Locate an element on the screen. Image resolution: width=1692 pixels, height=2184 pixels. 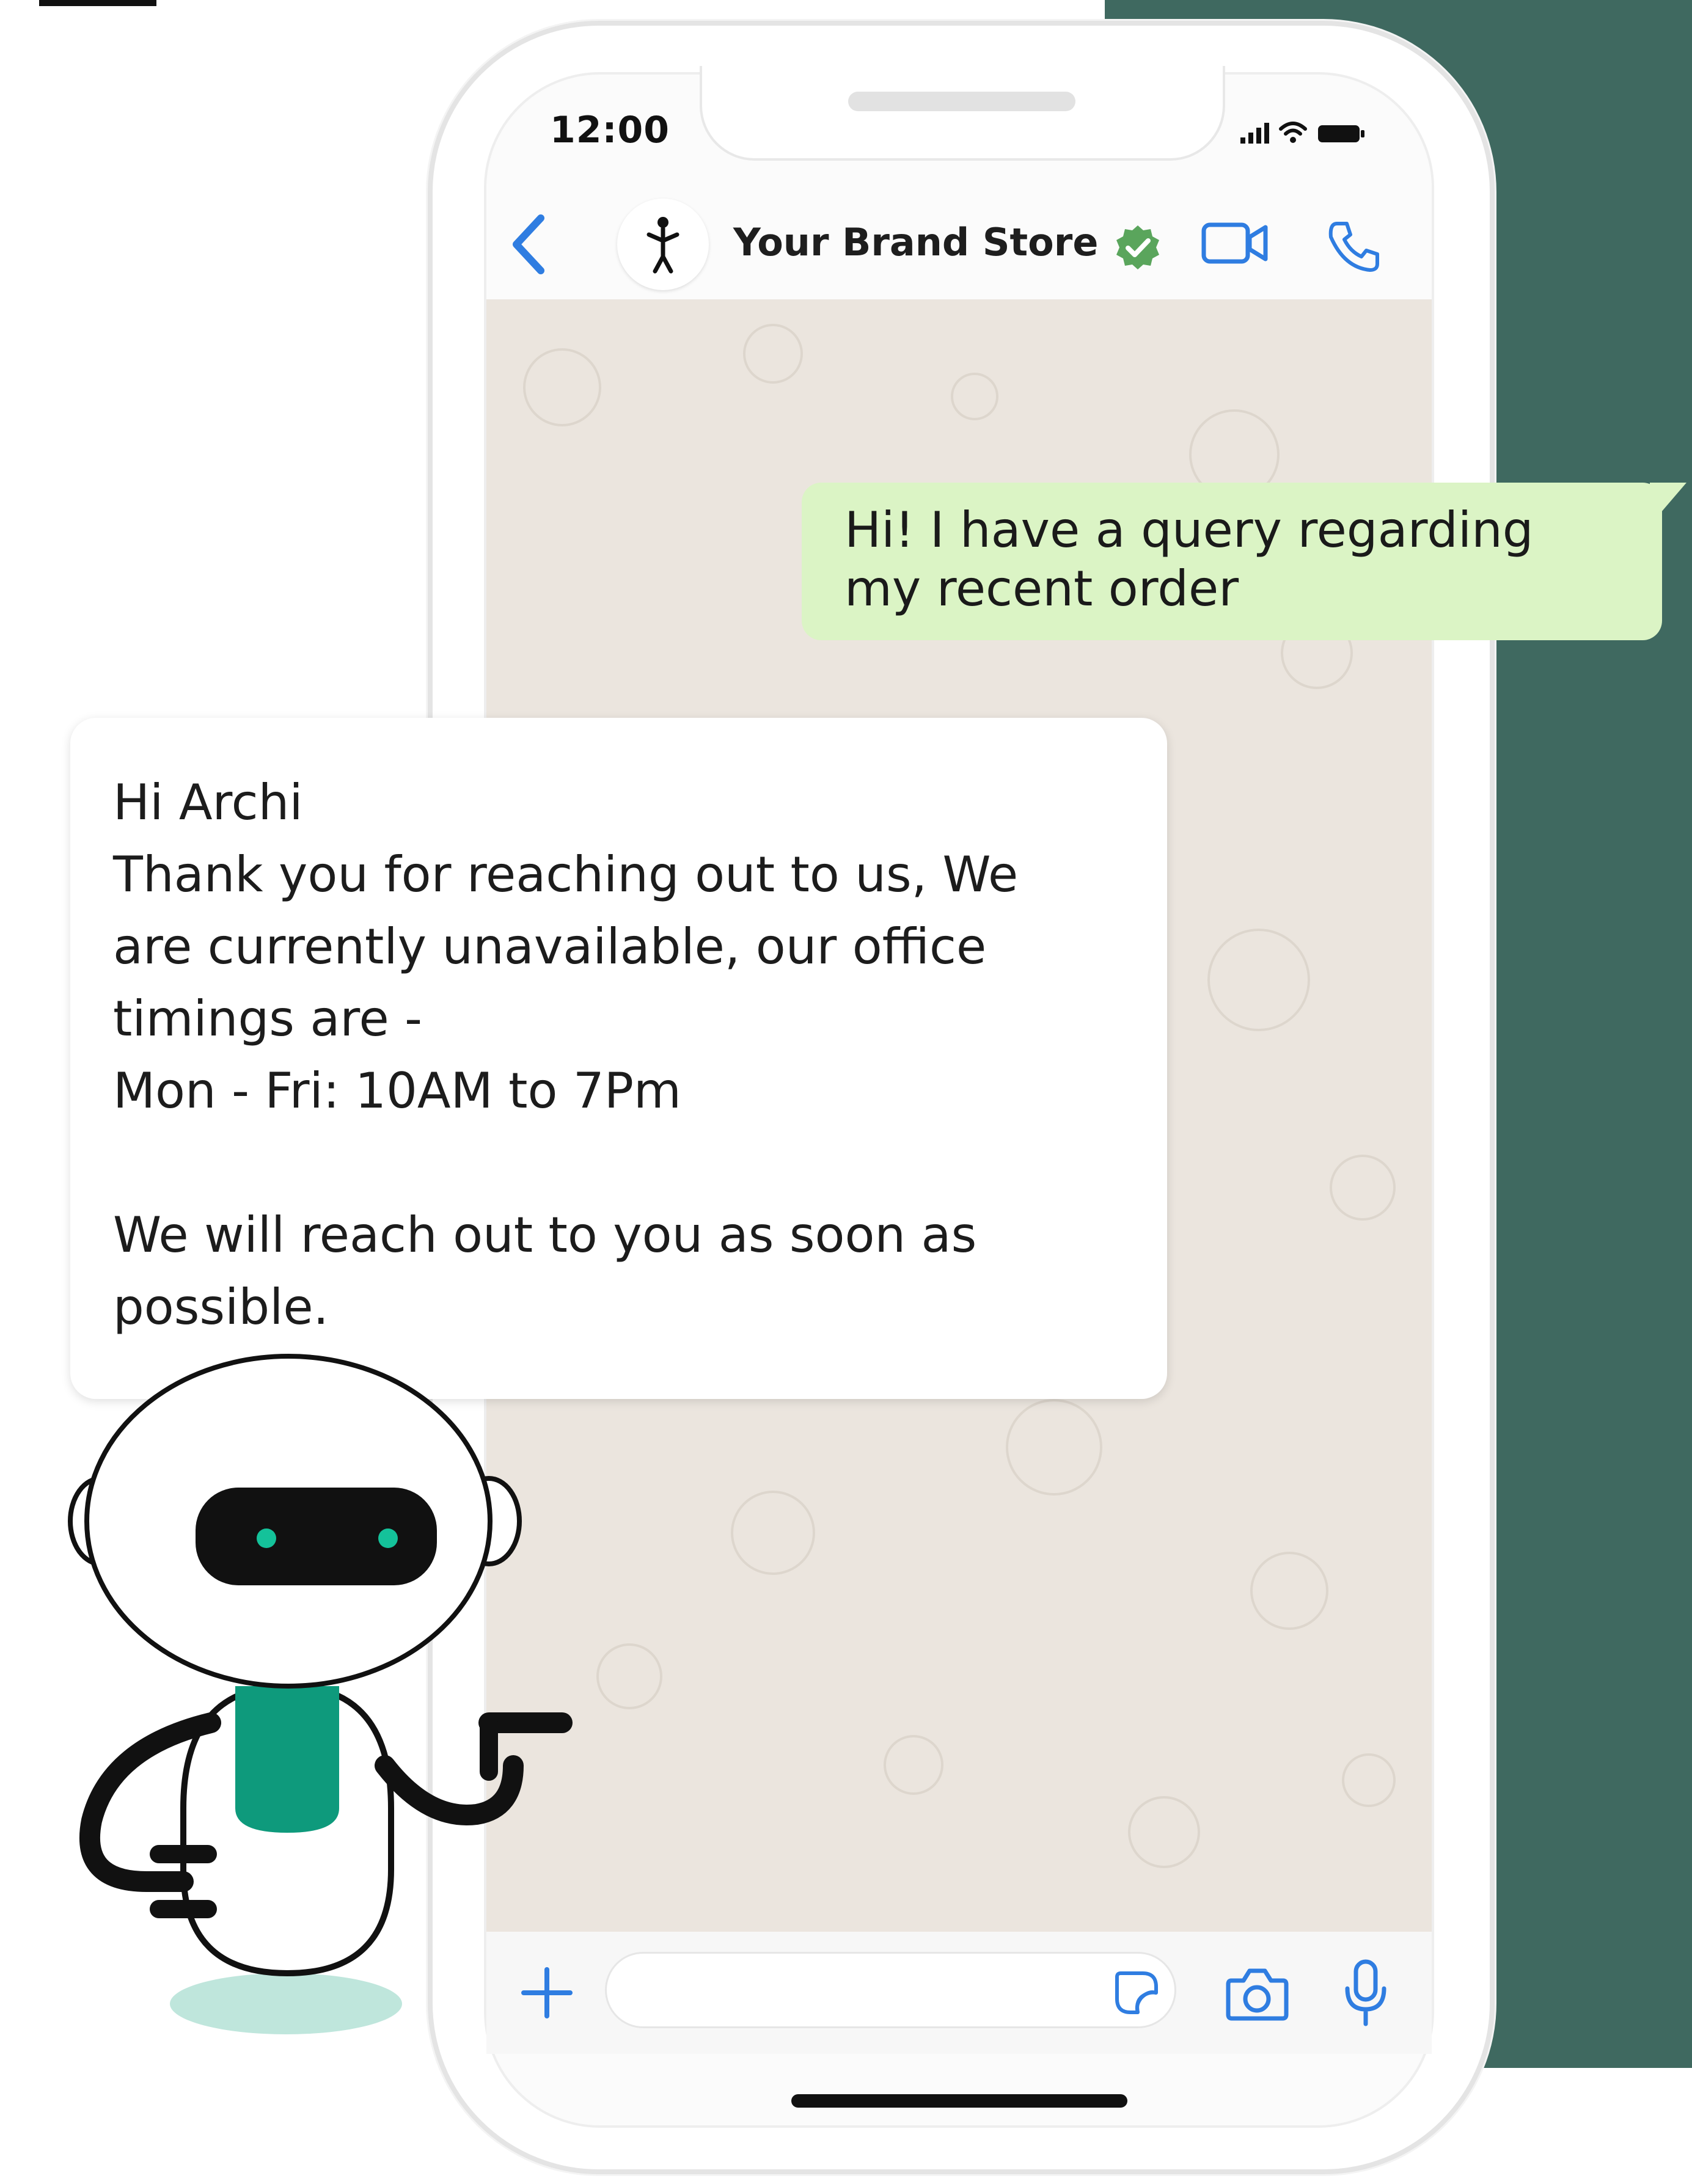
voice-call-icon is located at coordinates (1353, 246).